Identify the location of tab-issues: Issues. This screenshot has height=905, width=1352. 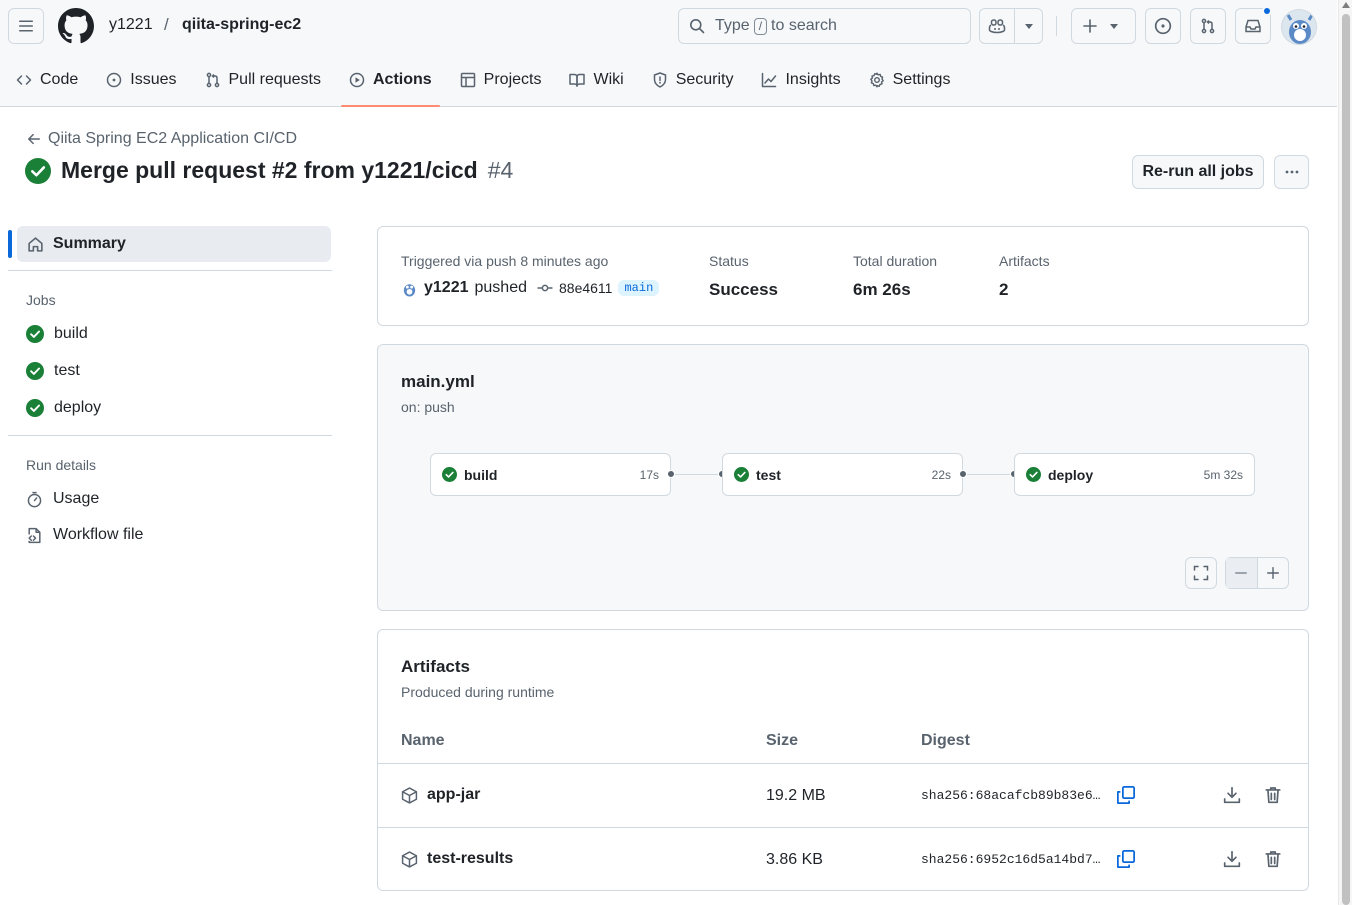
(141, 80).